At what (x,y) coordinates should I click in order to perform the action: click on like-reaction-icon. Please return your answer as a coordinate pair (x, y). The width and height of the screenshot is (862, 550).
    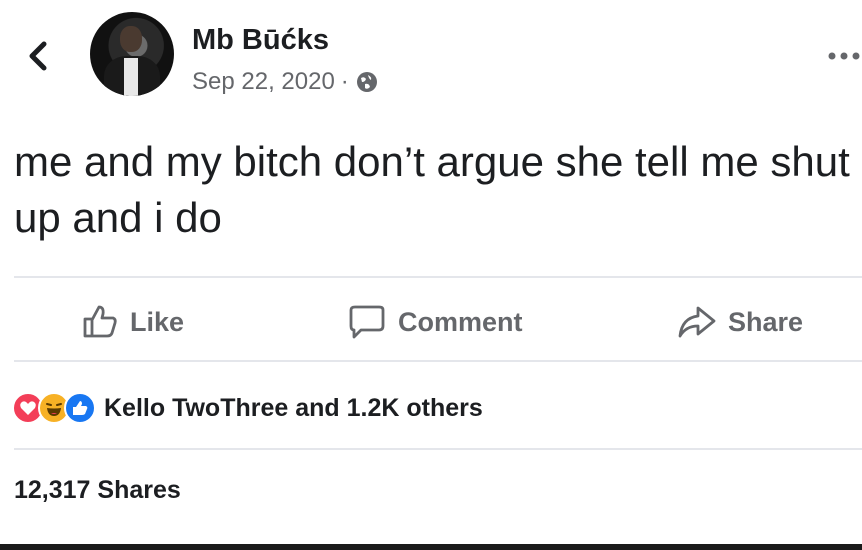
    Looking at the image, I should click on (80, 408).